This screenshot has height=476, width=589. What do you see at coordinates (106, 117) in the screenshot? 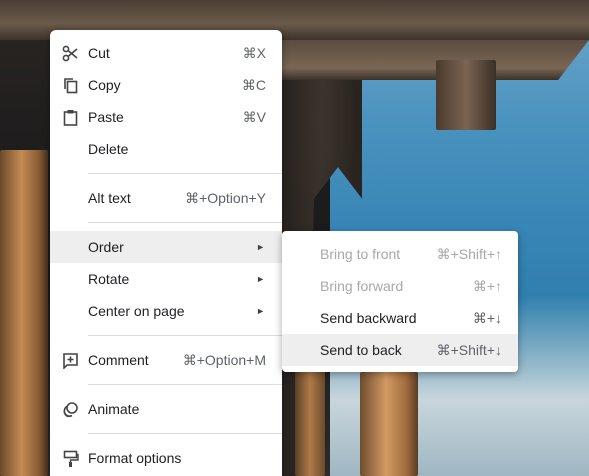
I see `menu-item-label: Paste` at bounding box center [106, 117].